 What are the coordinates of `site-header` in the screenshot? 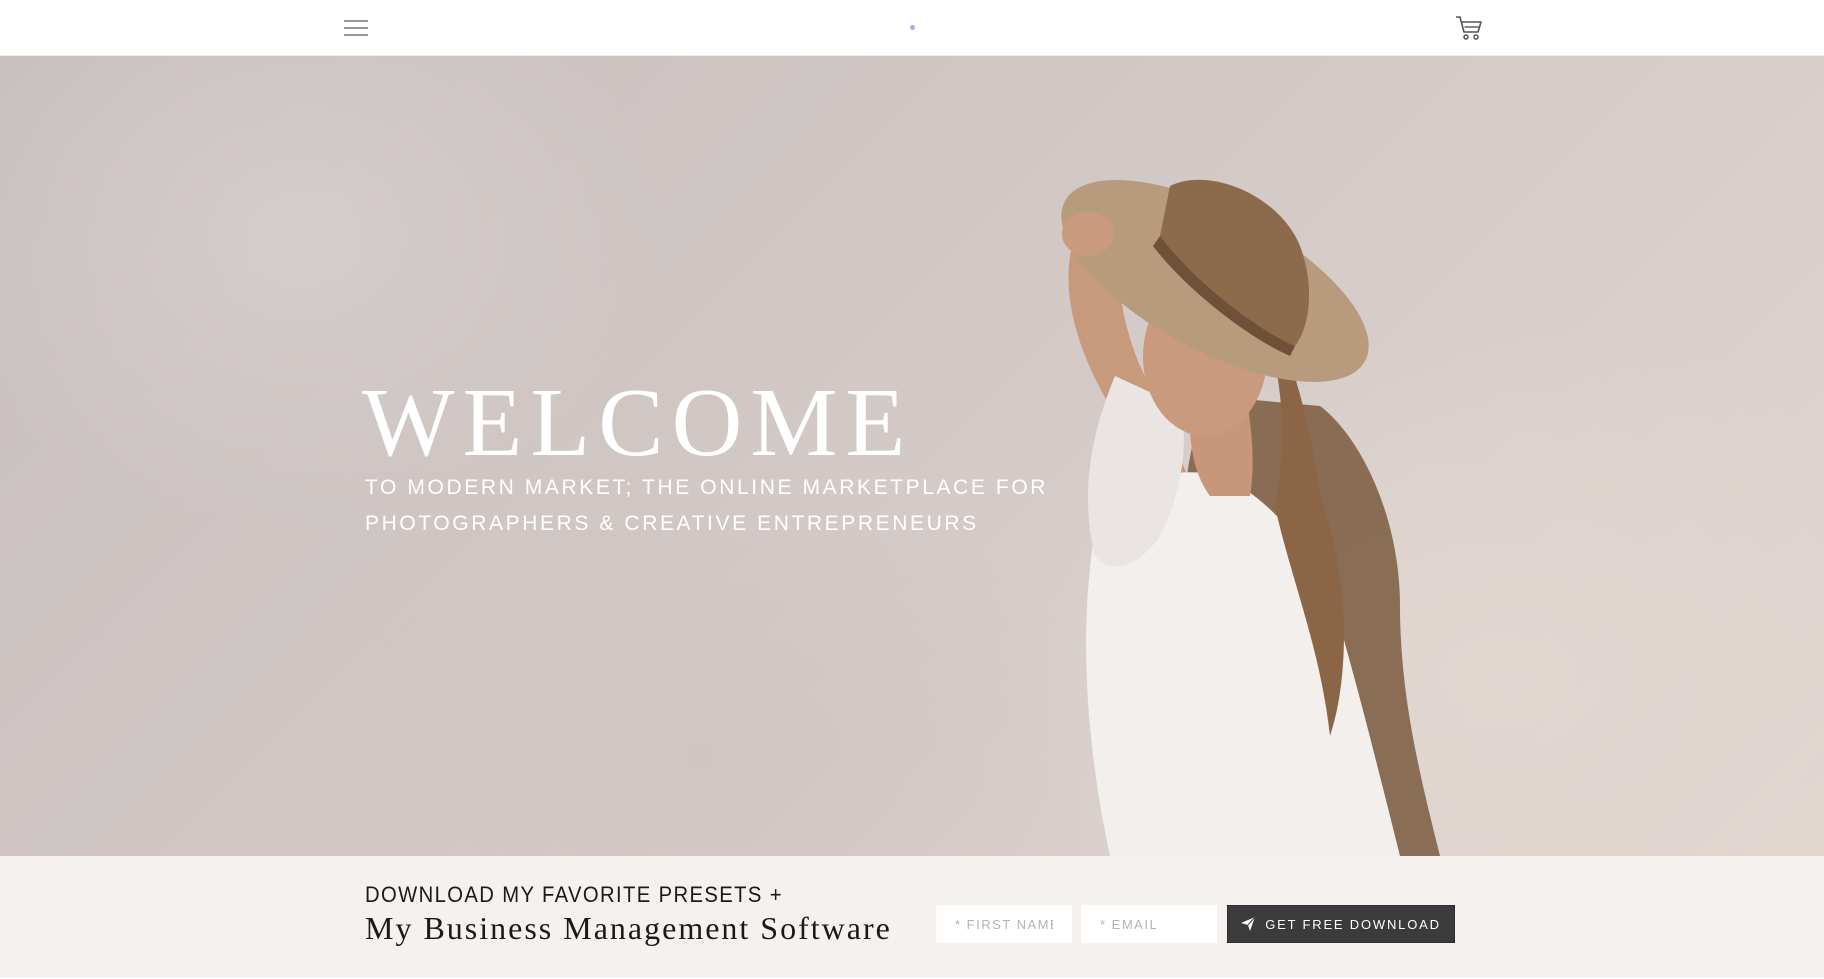 It's located at (912, 28).